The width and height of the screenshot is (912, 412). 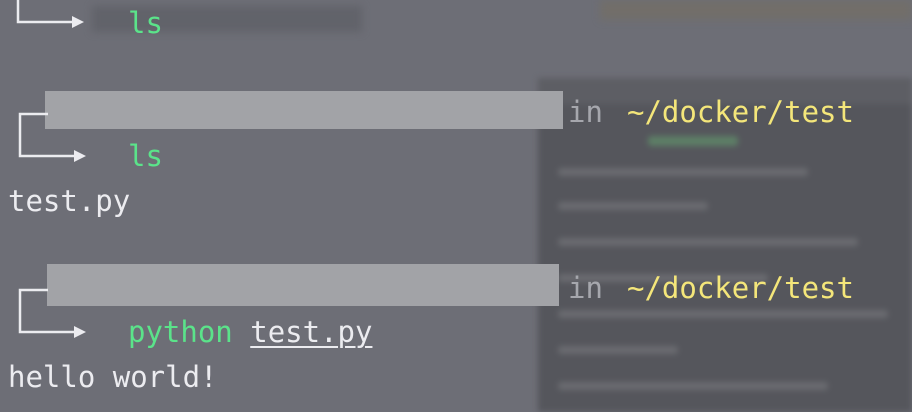 I want to click on background-blurred-text, so click(x=756, y=10).